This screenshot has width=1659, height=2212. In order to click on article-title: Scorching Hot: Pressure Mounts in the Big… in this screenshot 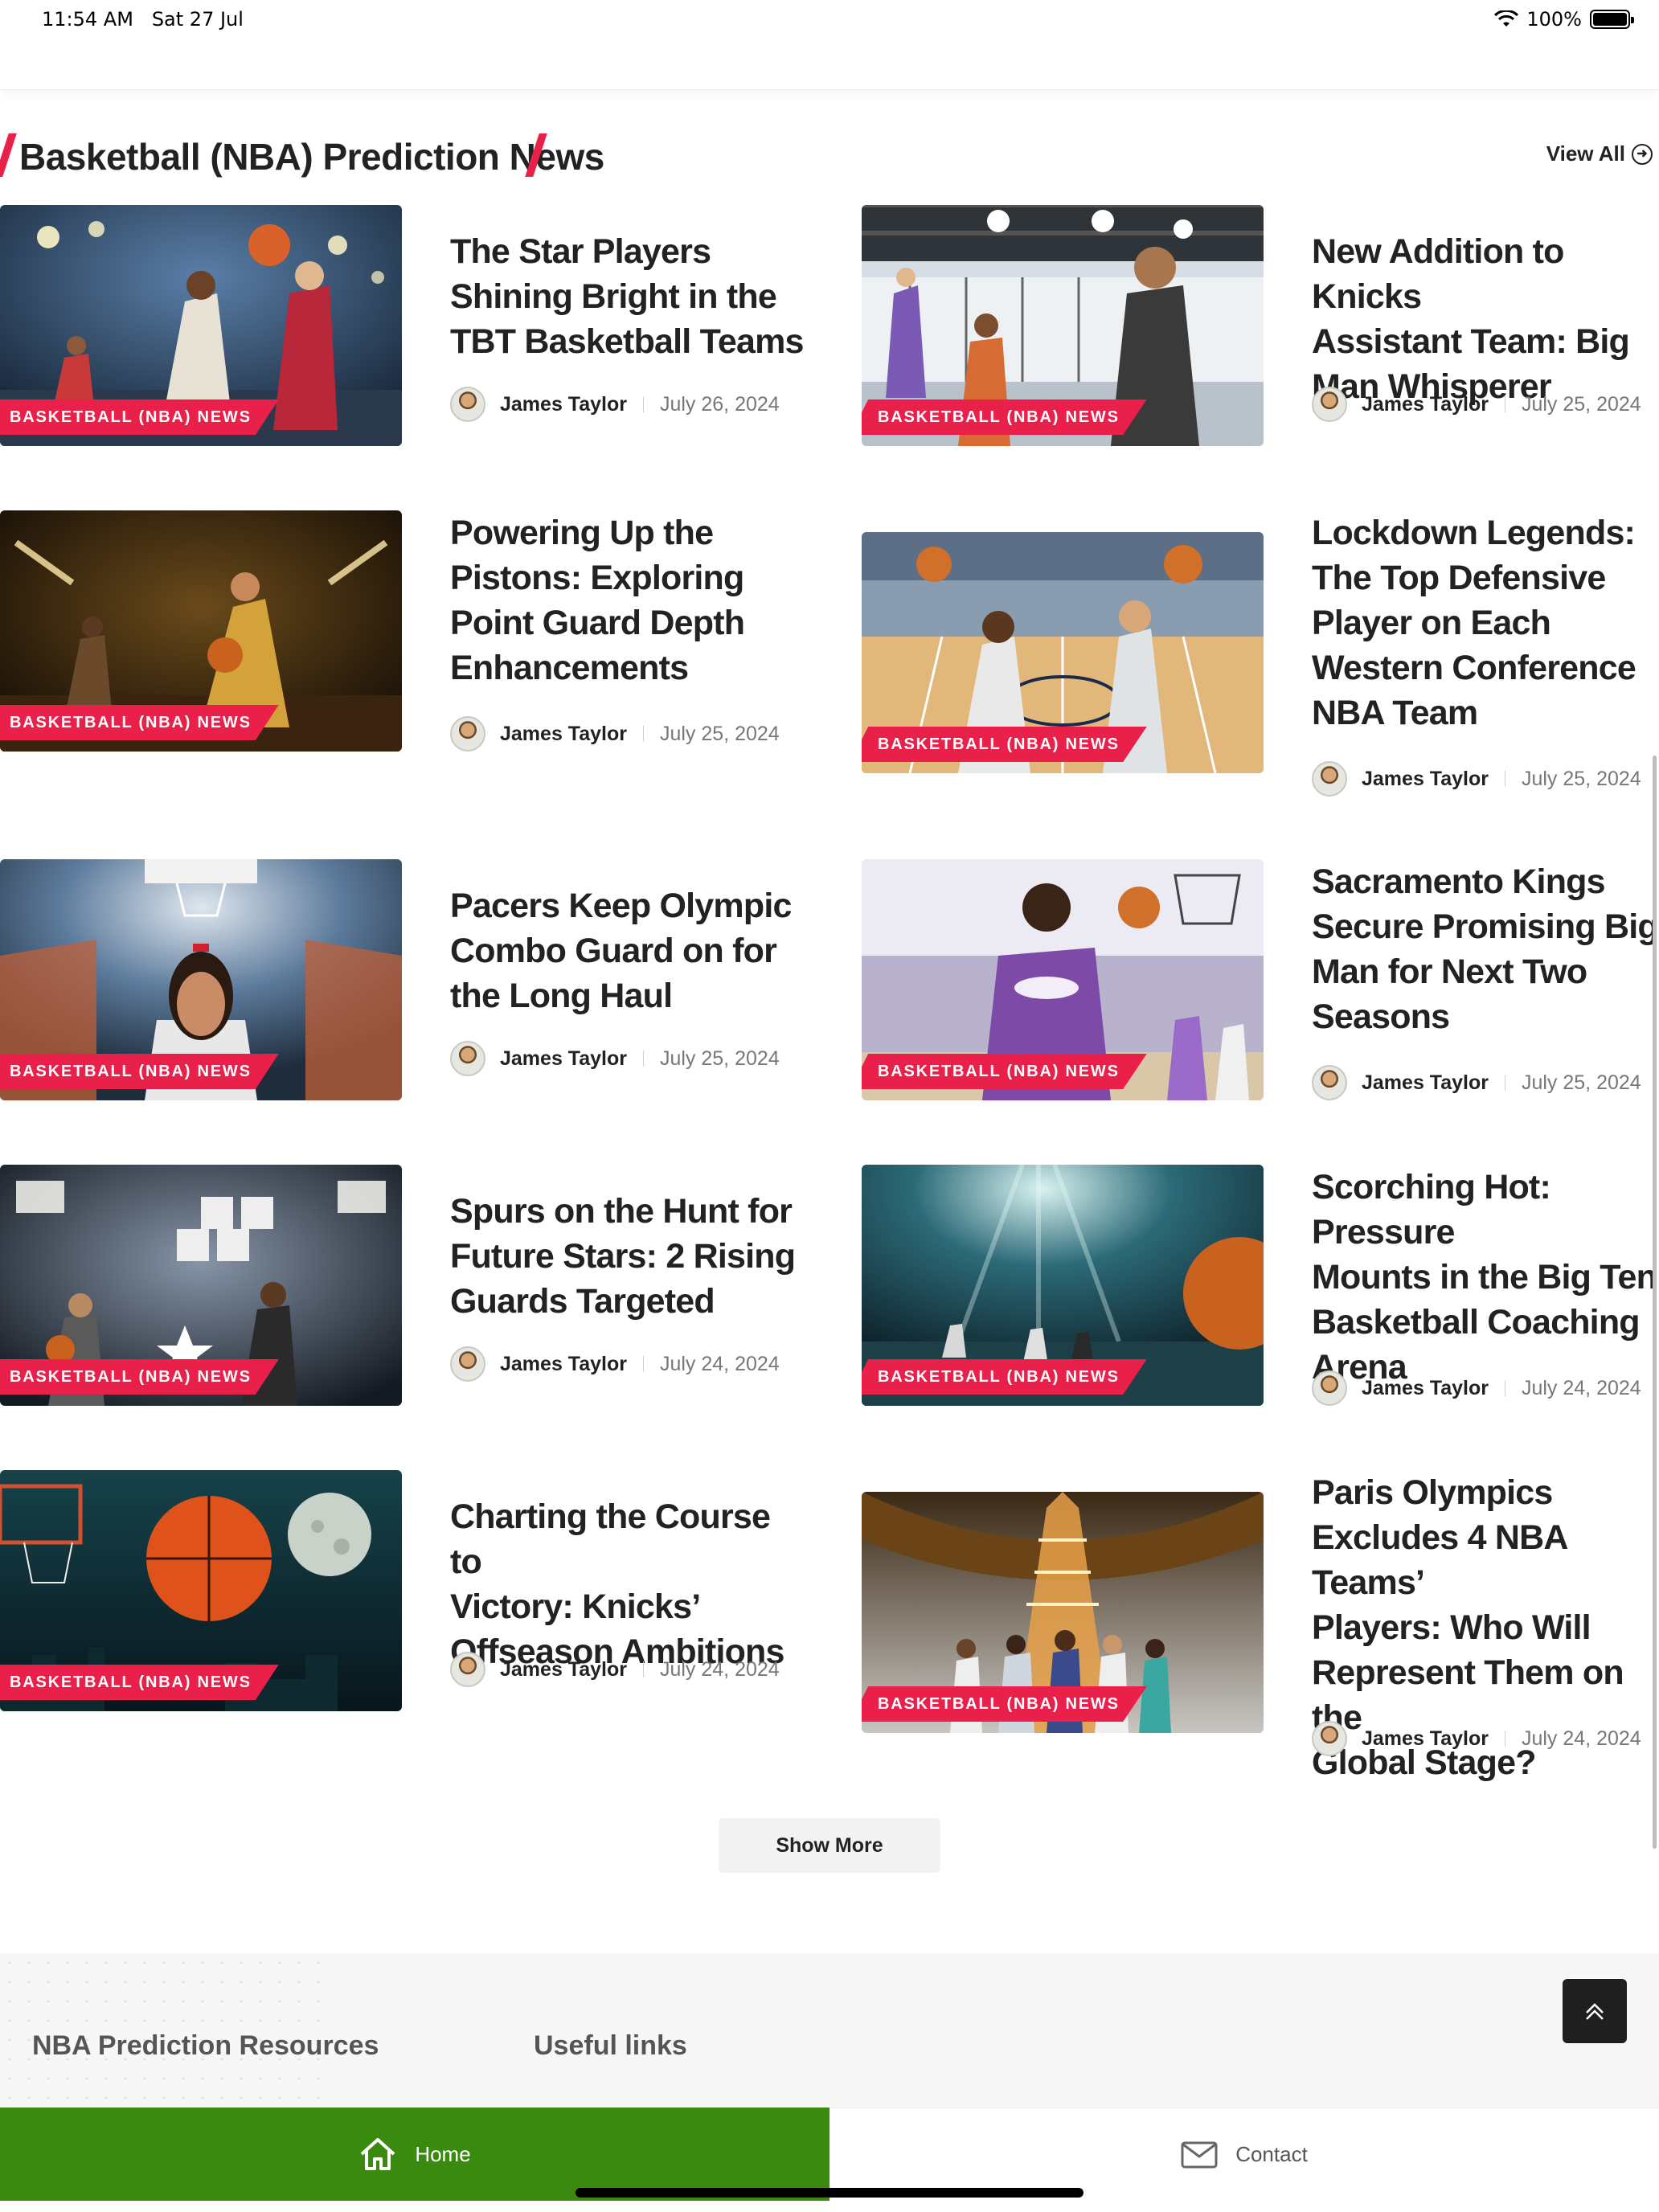, I will do `click(1485, 1277)`.